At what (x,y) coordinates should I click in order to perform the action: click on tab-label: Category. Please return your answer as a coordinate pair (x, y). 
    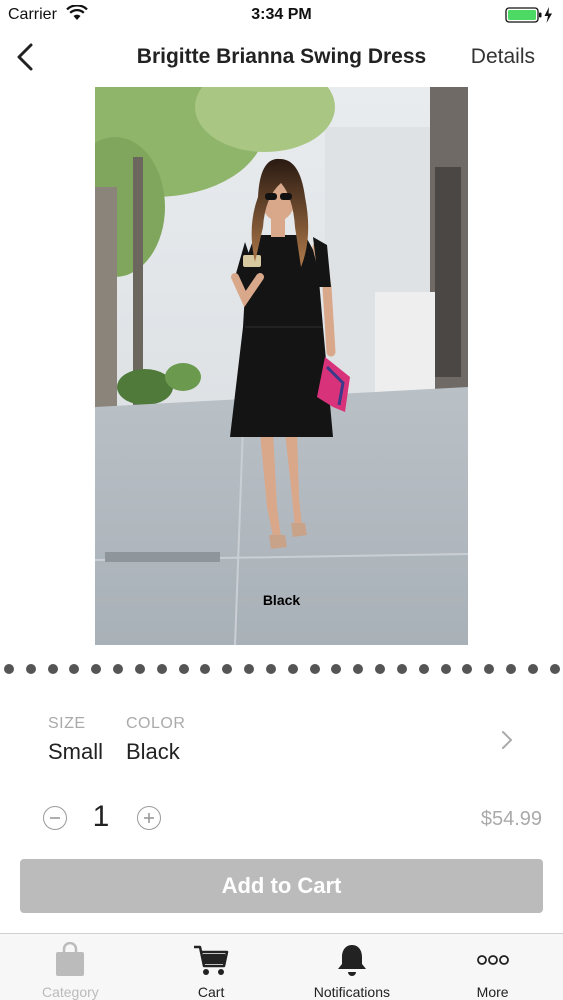
    Looking at the image, I should click on (70, 992).